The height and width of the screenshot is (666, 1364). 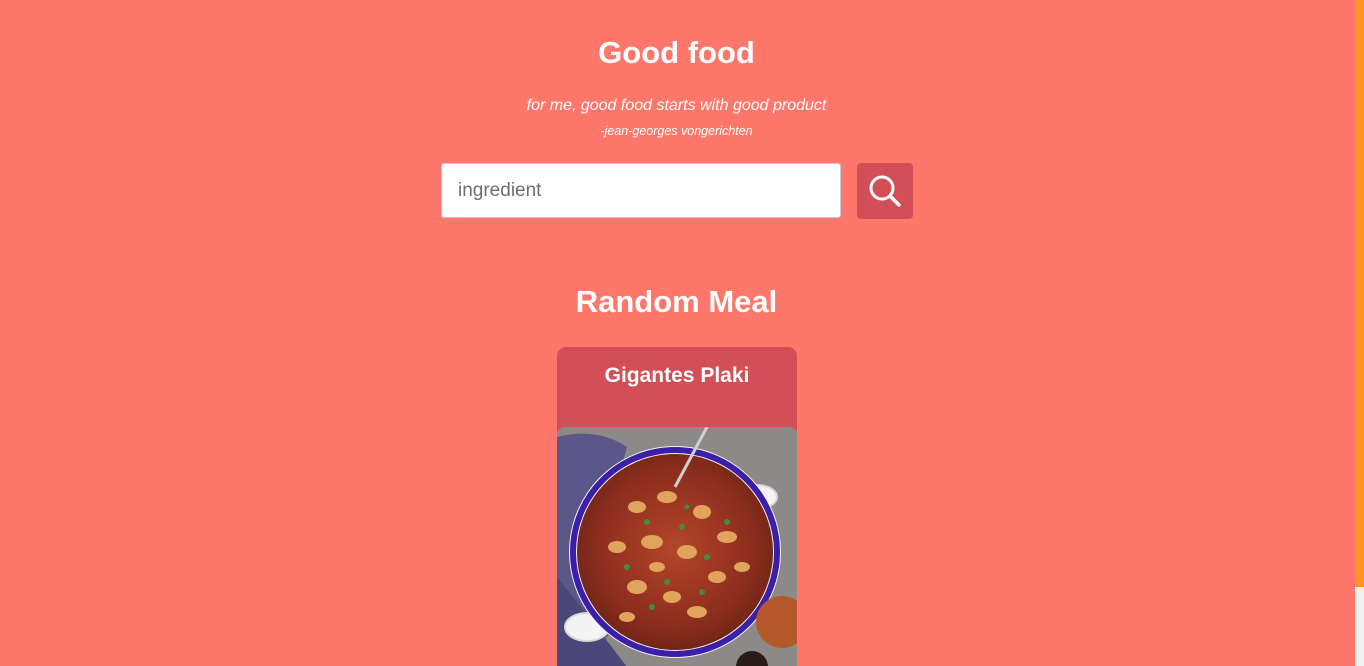 I want to click on quote-author: -jean-georges vongerichten, so click(x=676, y=131).